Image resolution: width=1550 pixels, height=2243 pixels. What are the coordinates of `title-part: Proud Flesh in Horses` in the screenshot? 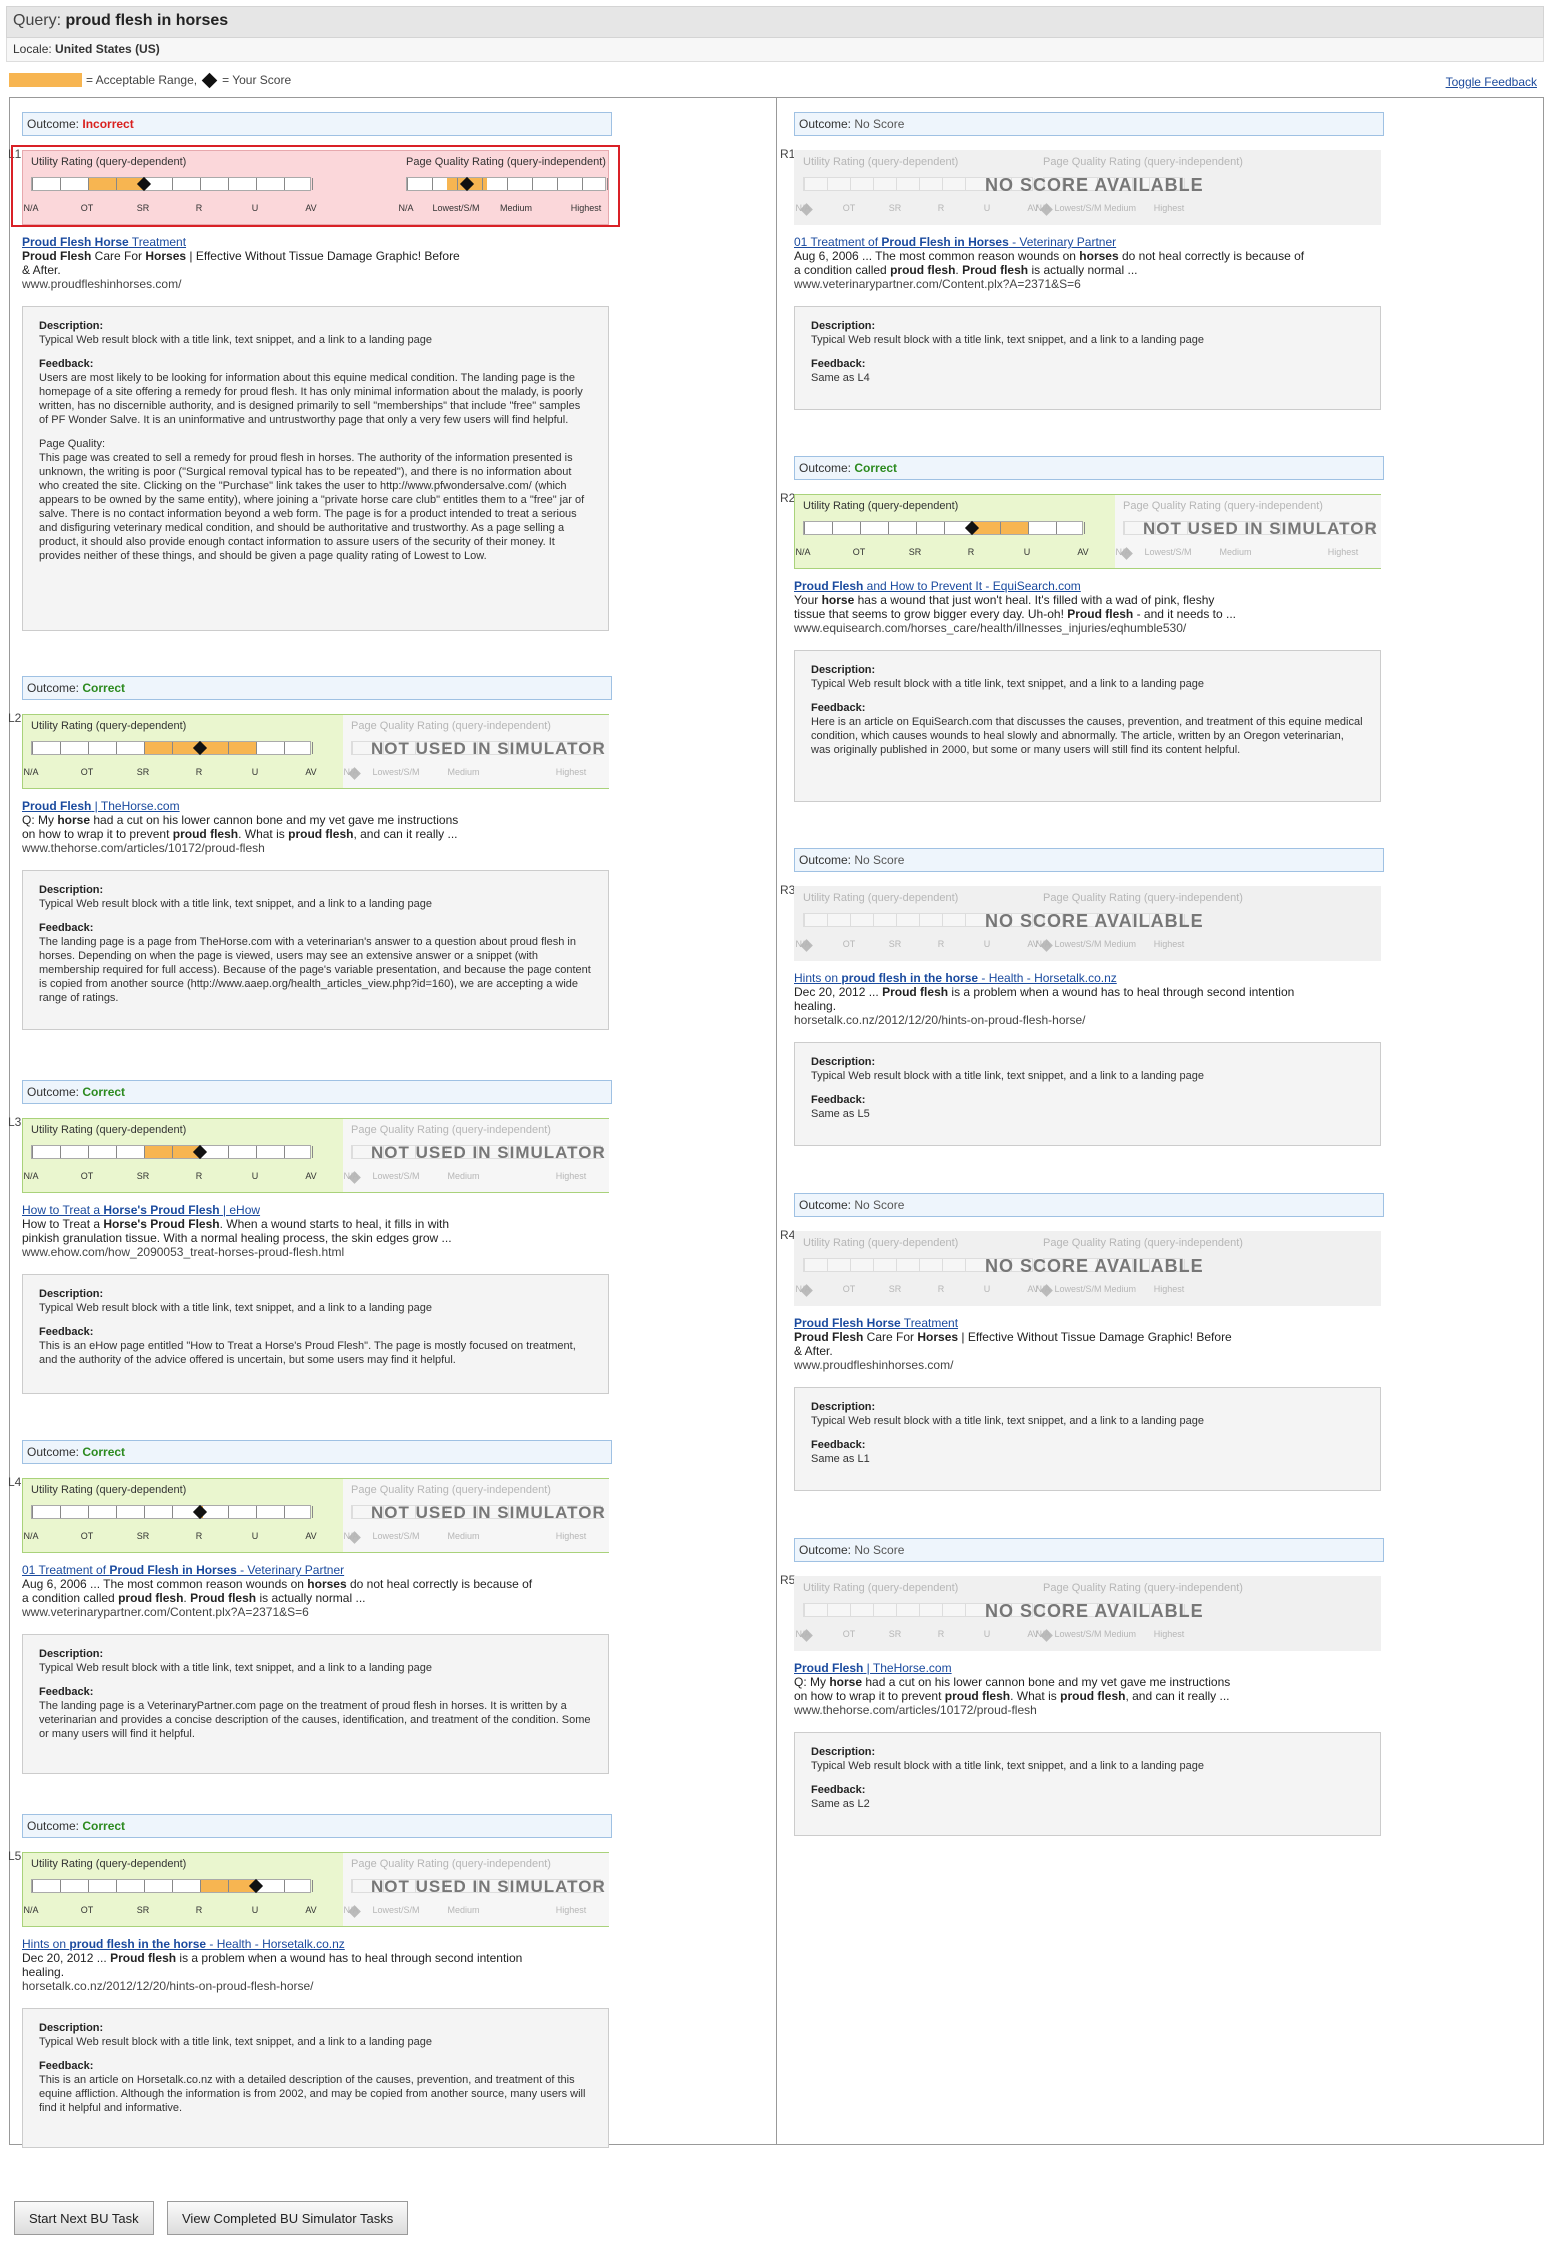 It's located at (945, 242).